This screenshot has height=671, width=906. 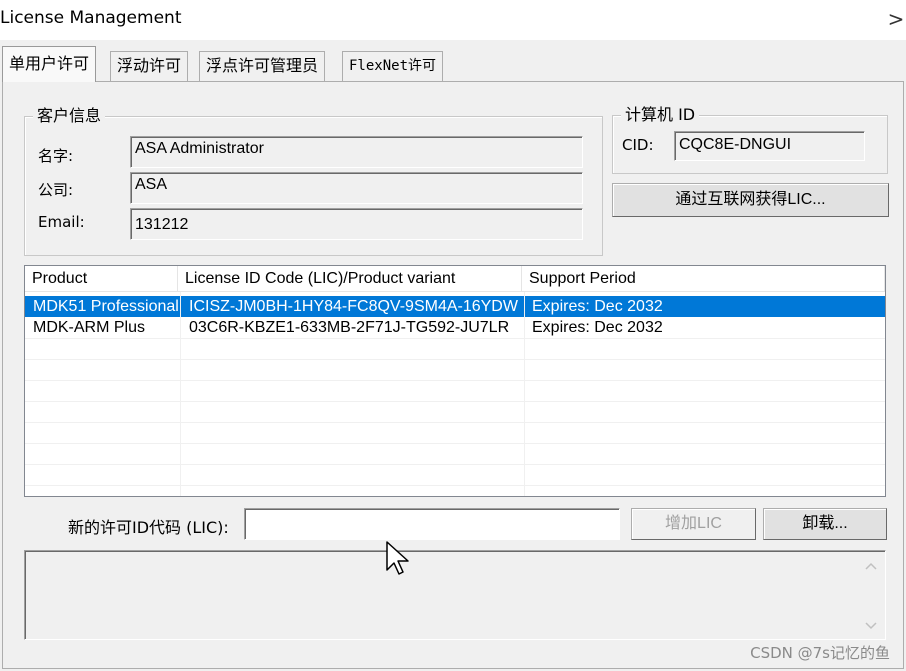 I want to click on email-label: Email:, so click(x=61, y=222).